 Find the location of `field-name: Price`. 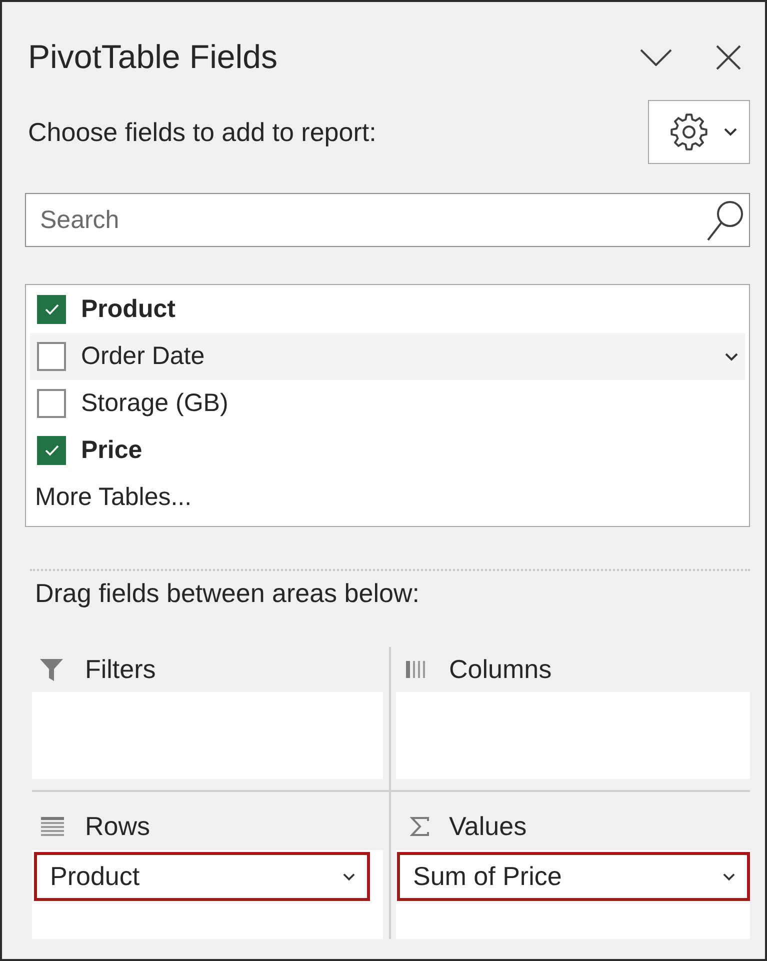

field-name: Price is located at coordinates (111, 450).